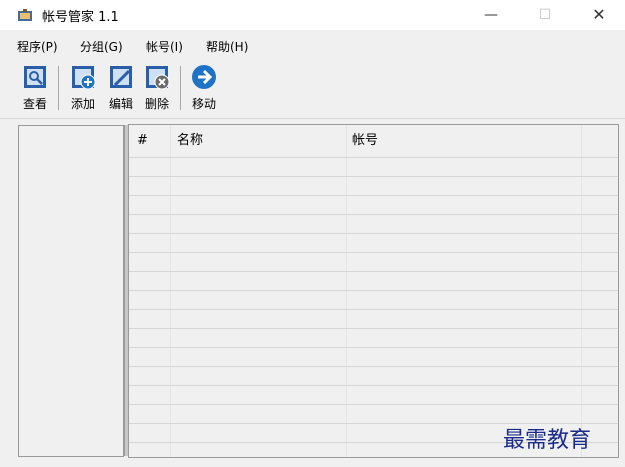 This screenshot has width=625, height=467. What do you see at coordinates (491, 15) in the screenshot?
I see `minimize-button: —` at bounding box center [491, 15].